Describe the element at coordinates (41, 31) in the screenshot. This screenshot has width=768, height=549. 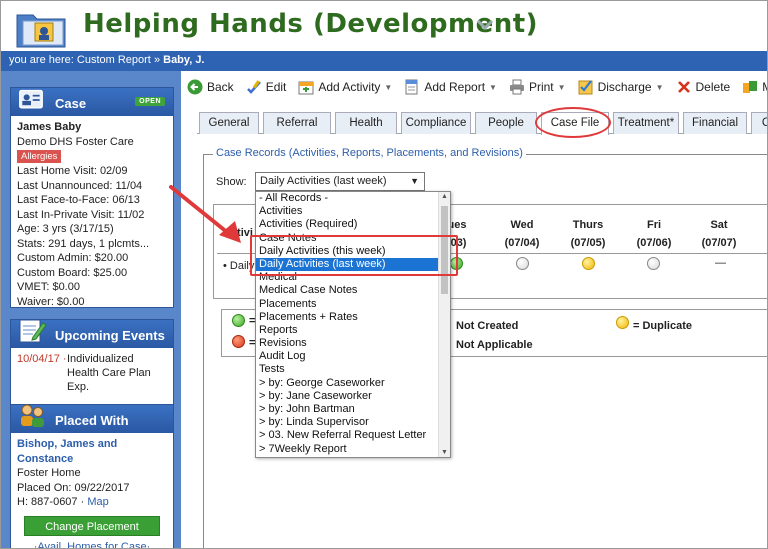
I see `folder-case-icon` at that location.